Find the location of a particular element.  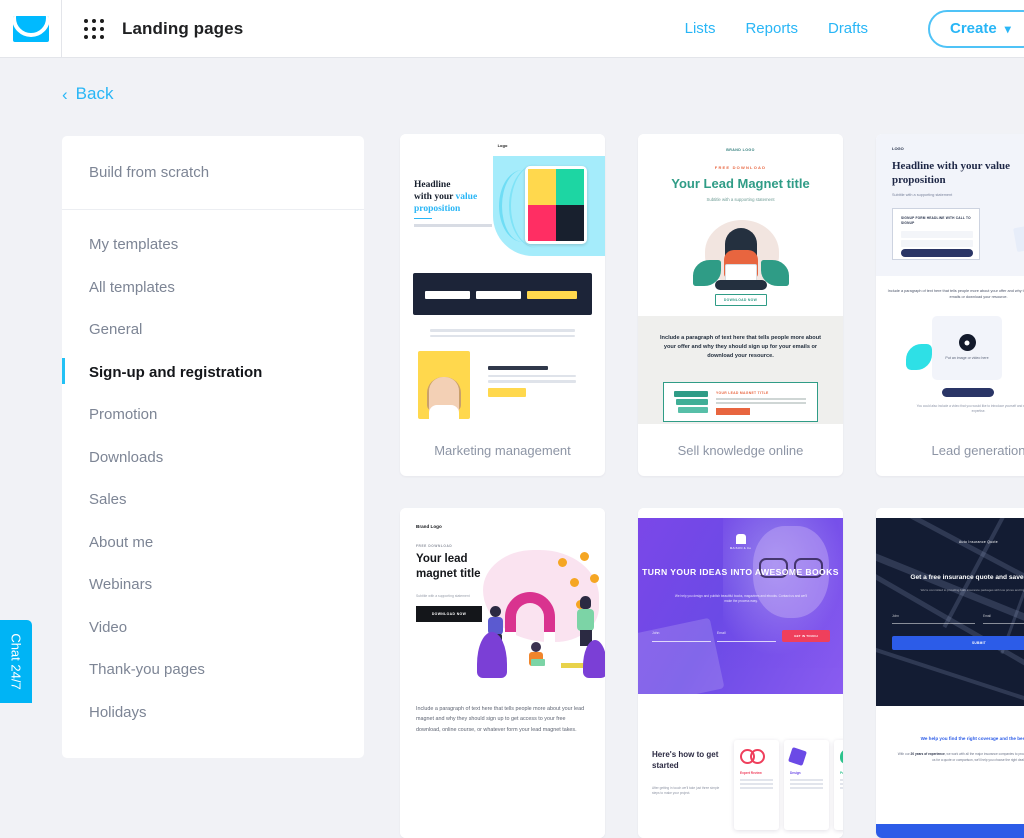

lead-magnet-panel: YOUR LEAD MAGNET TITLE is located at coordinates (740, 402).